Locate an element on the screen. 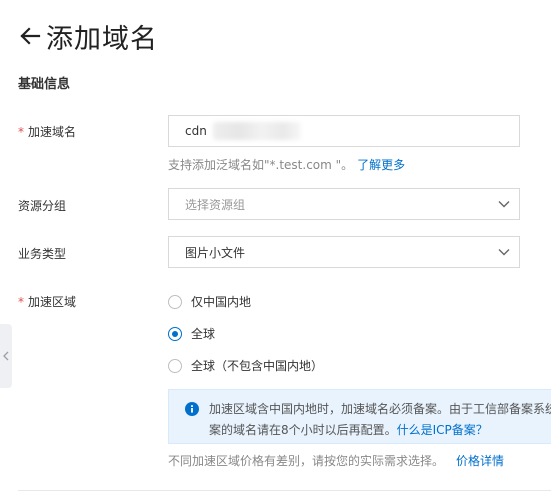 The image size is (551, 492). chevron-left-icon is located at coordinates (6, 356).